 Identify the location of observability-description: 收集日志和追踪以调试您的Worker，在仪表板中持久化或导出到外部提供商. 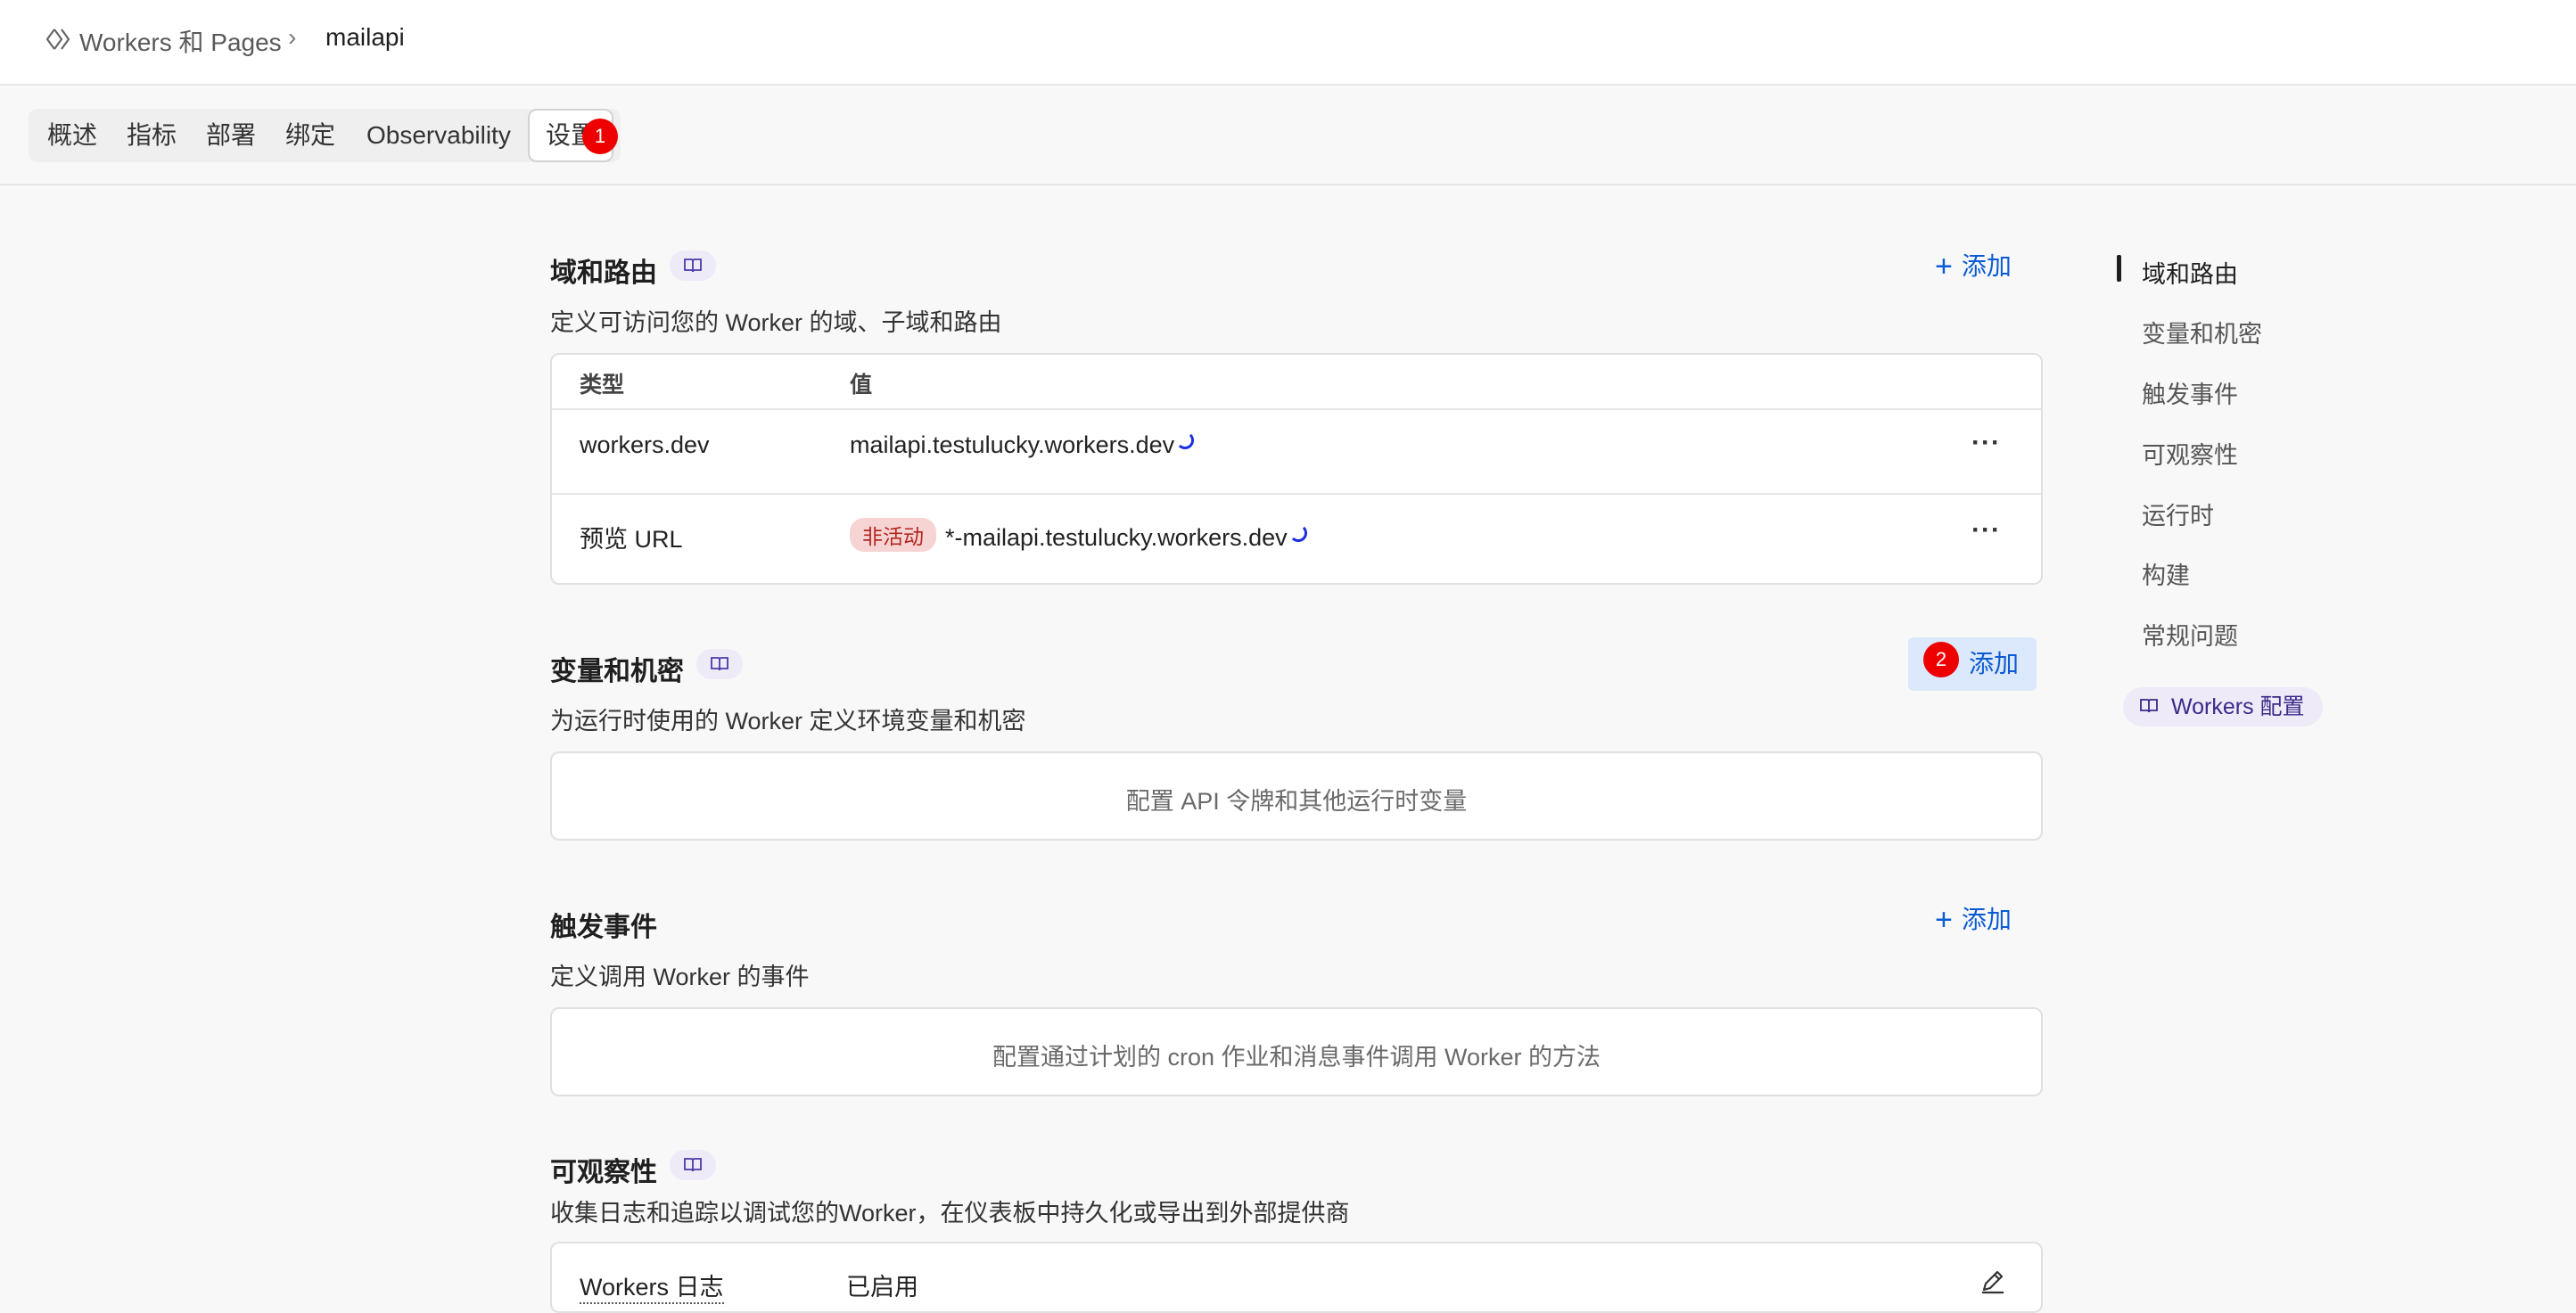
(950, 1213).